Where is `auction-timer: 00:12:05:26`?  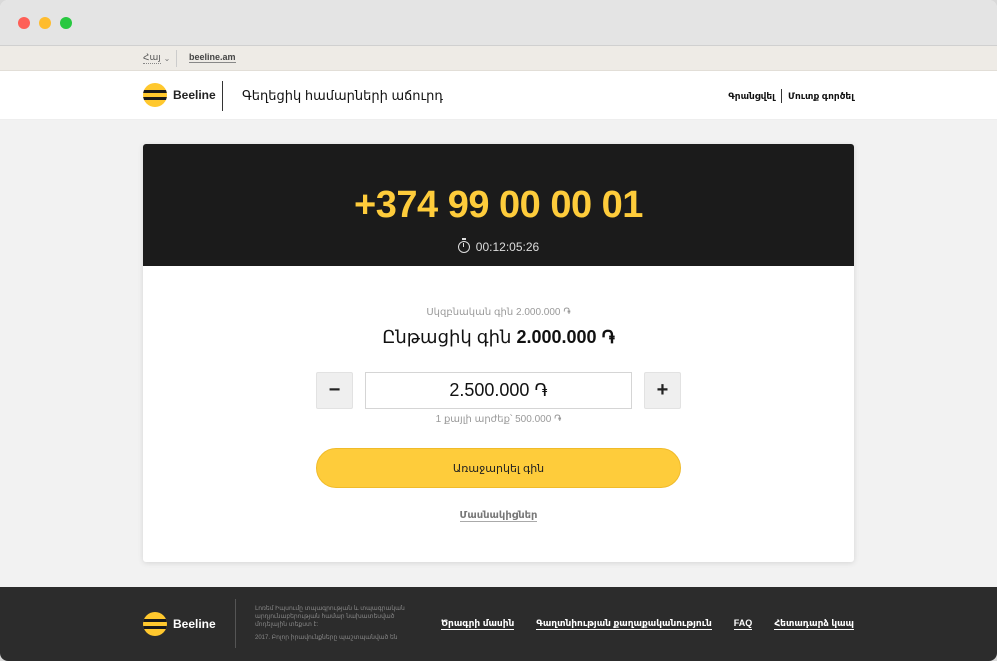 auction-timer: 00:12:05:26 is located at coordinates (498, 246).